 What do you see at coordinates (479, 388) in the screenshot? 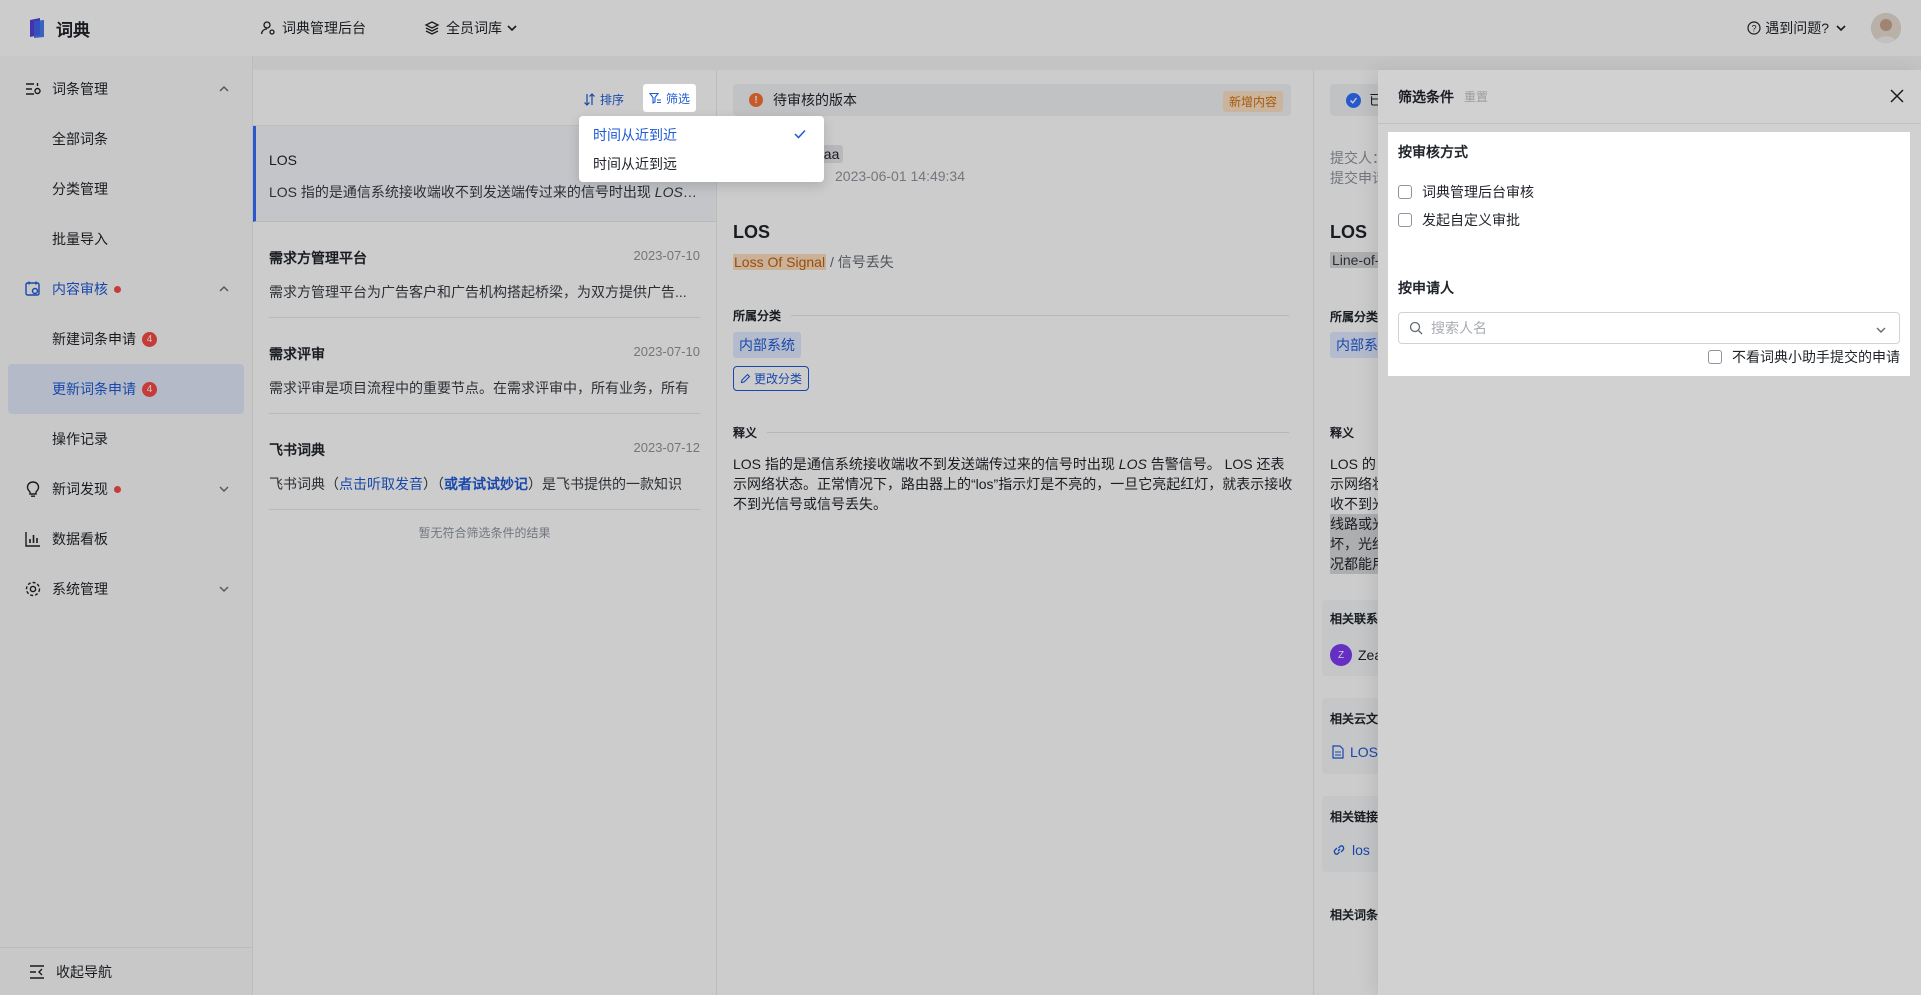
I see `entry-description: 需求评审是项目流程中的重要节点。在需求评审中，所有业务，所有` at bounding box center [479, 388].